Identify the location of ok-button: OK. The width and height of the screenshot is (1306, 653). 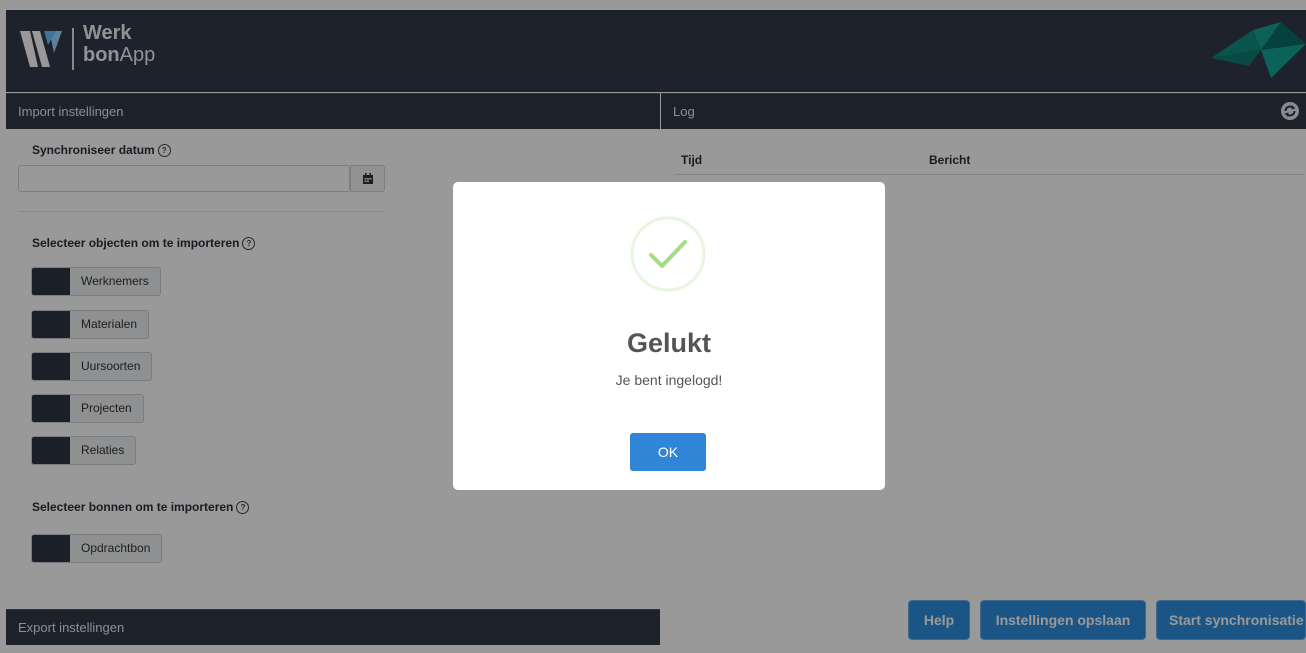
(668, 452).